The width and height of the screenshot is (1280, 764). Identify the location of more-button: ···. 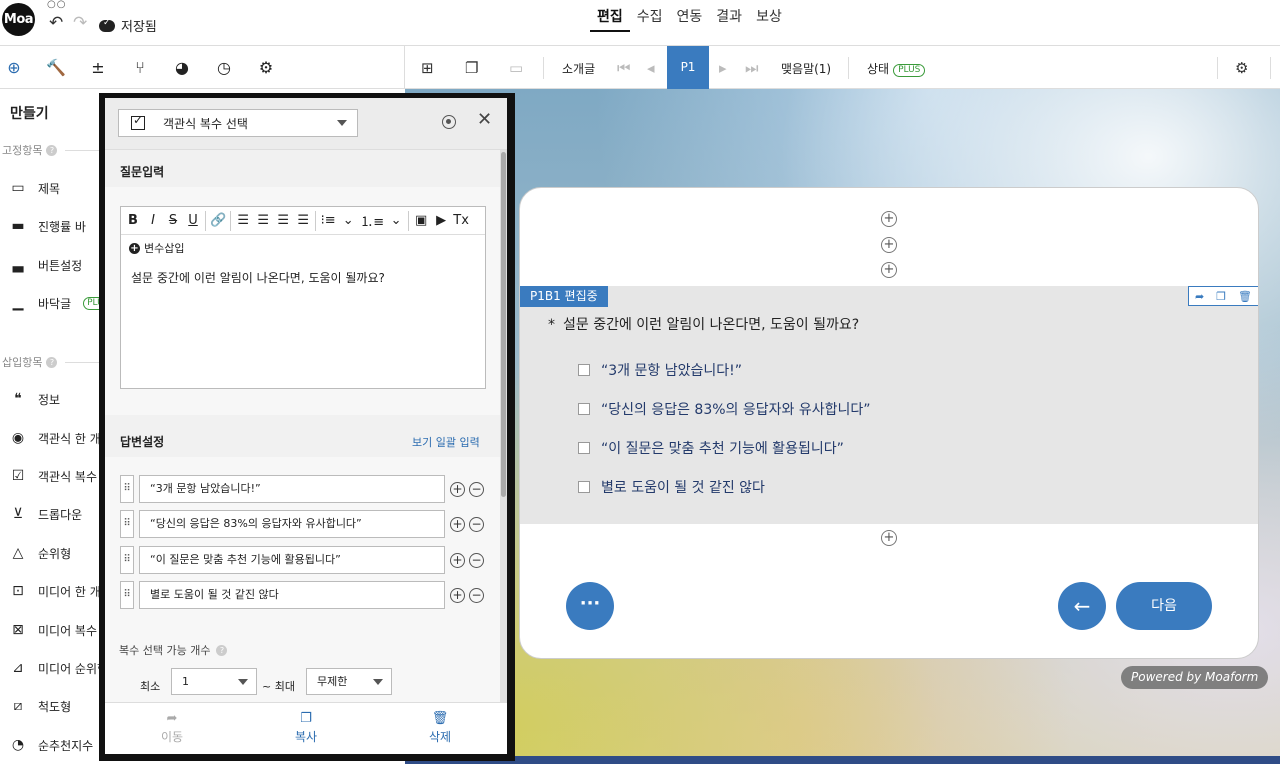
(590, 606).